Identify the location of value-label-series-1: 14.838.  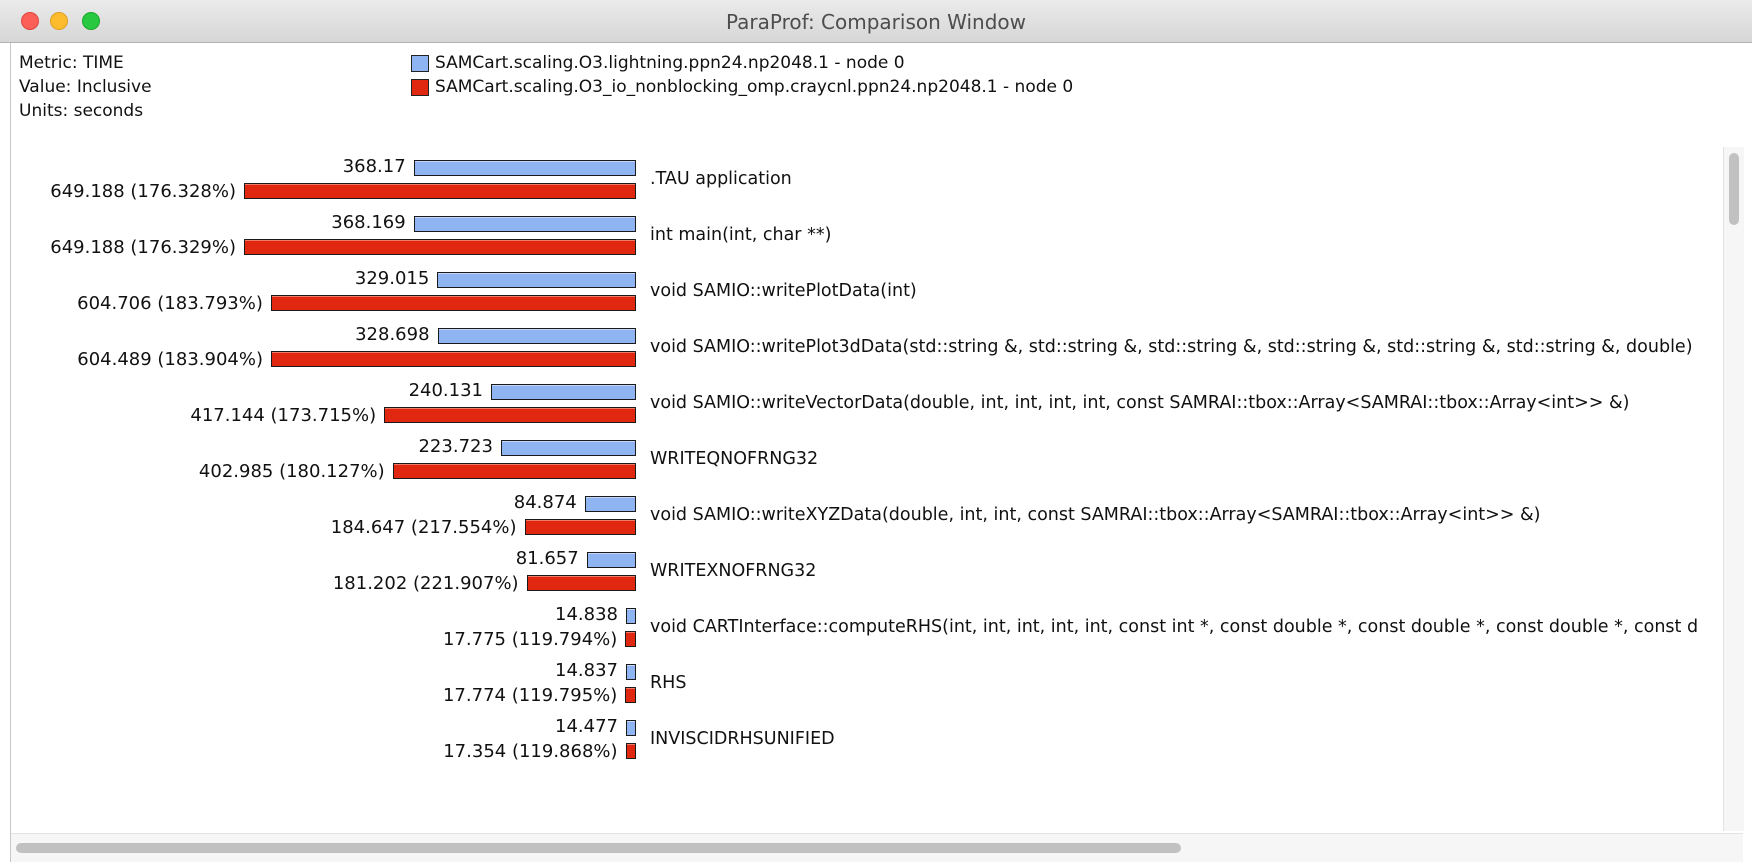
(586, 614).